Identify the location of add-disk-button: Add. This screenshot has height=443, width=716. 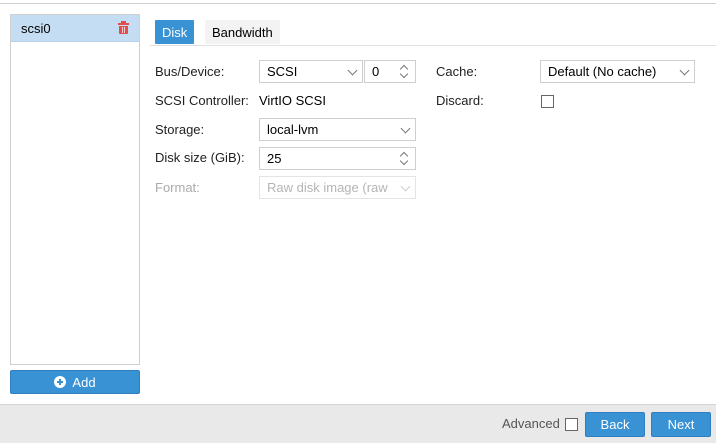
(75, 382).